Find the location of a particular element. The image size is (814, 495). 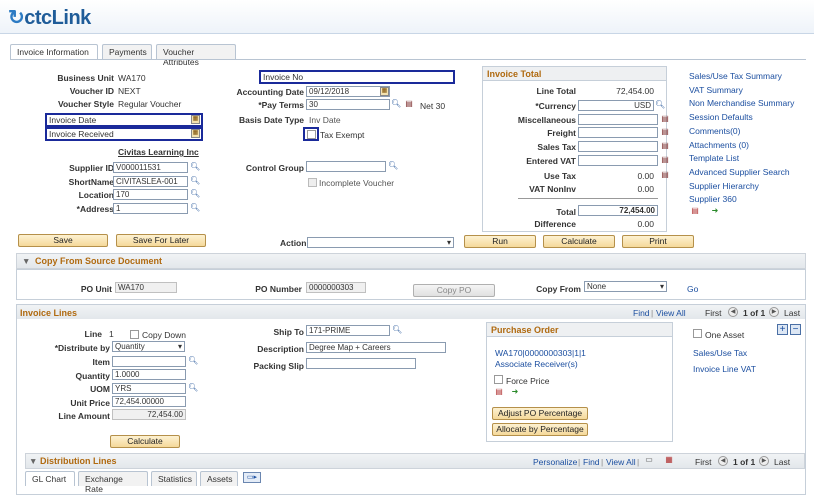

dist-personalize-link: Personalize is located at coordinates (555, 462).